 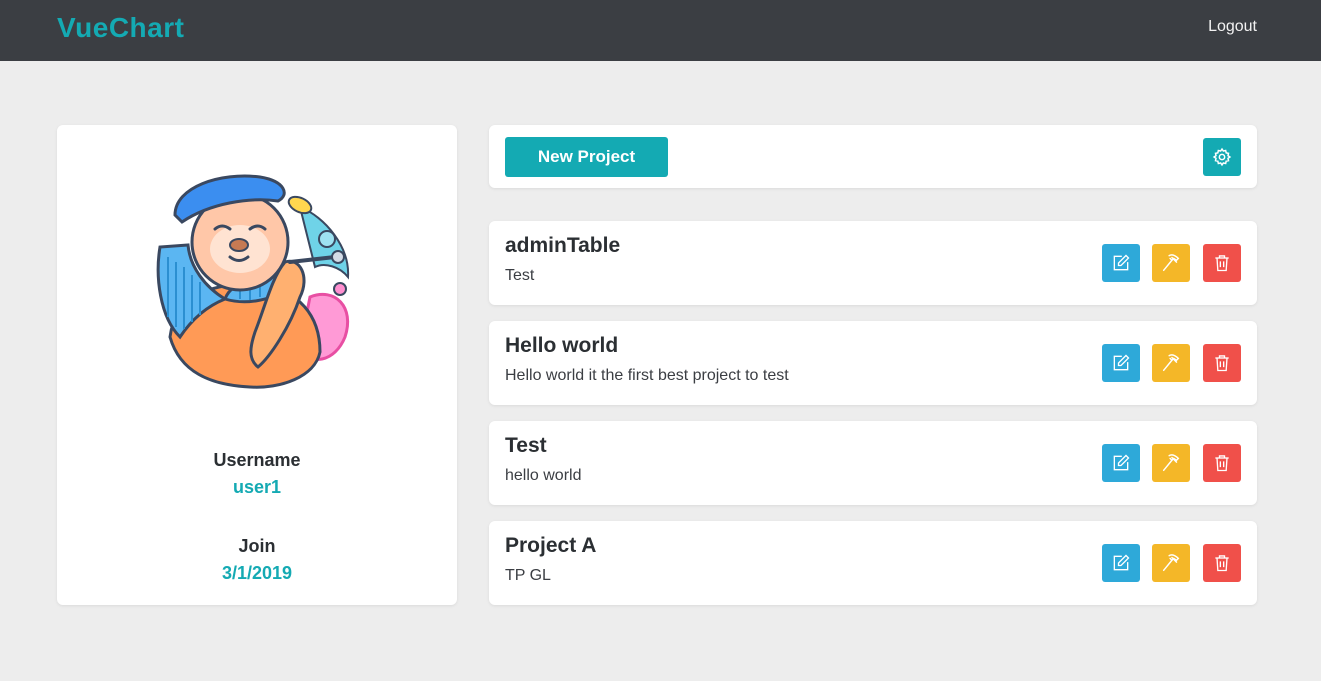 What do you see at coordinates (520, 275) in the screenshot?
I see `project-description: Test` at bounding box center [520, 275].